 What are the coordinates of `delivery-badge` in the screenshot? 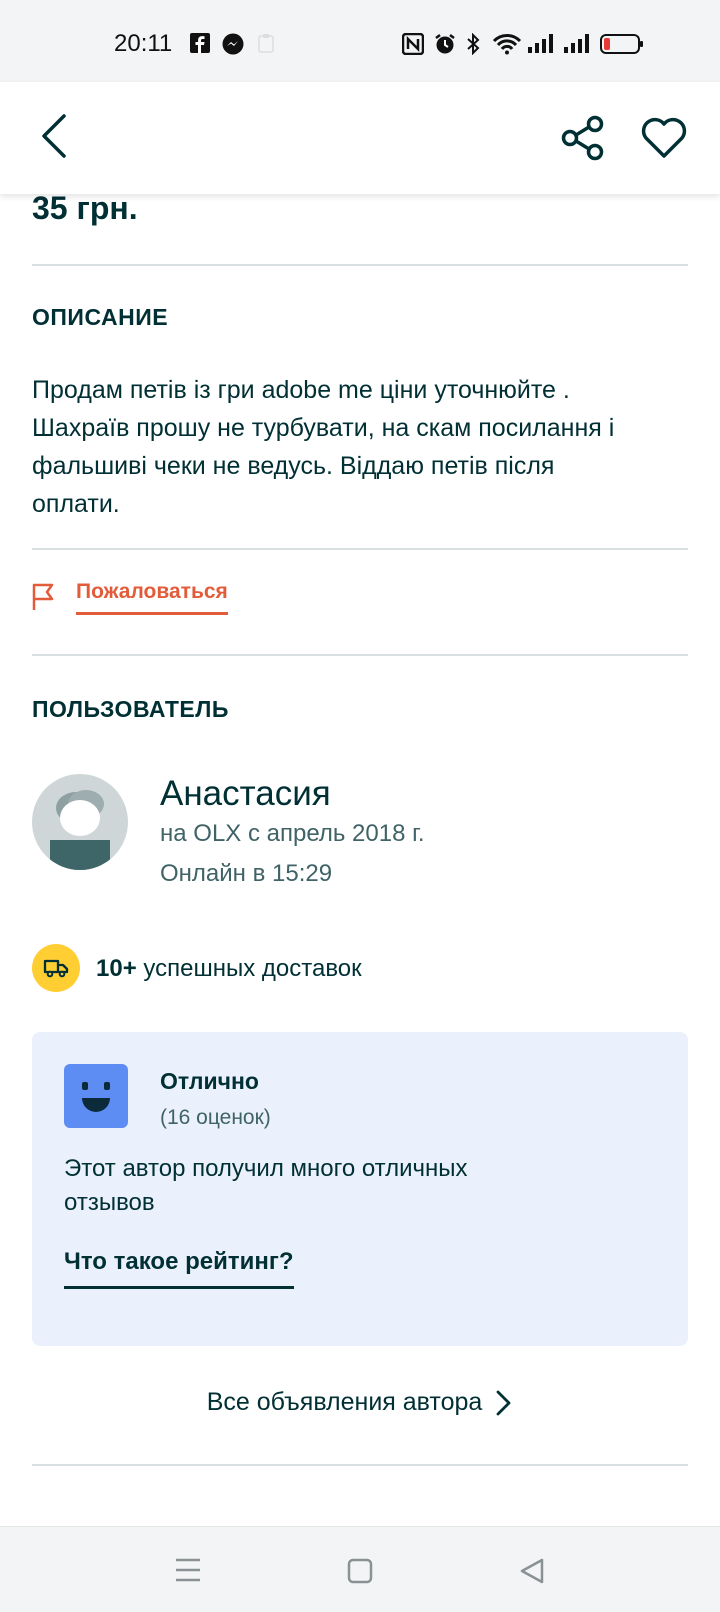 It's located at (56, 968).